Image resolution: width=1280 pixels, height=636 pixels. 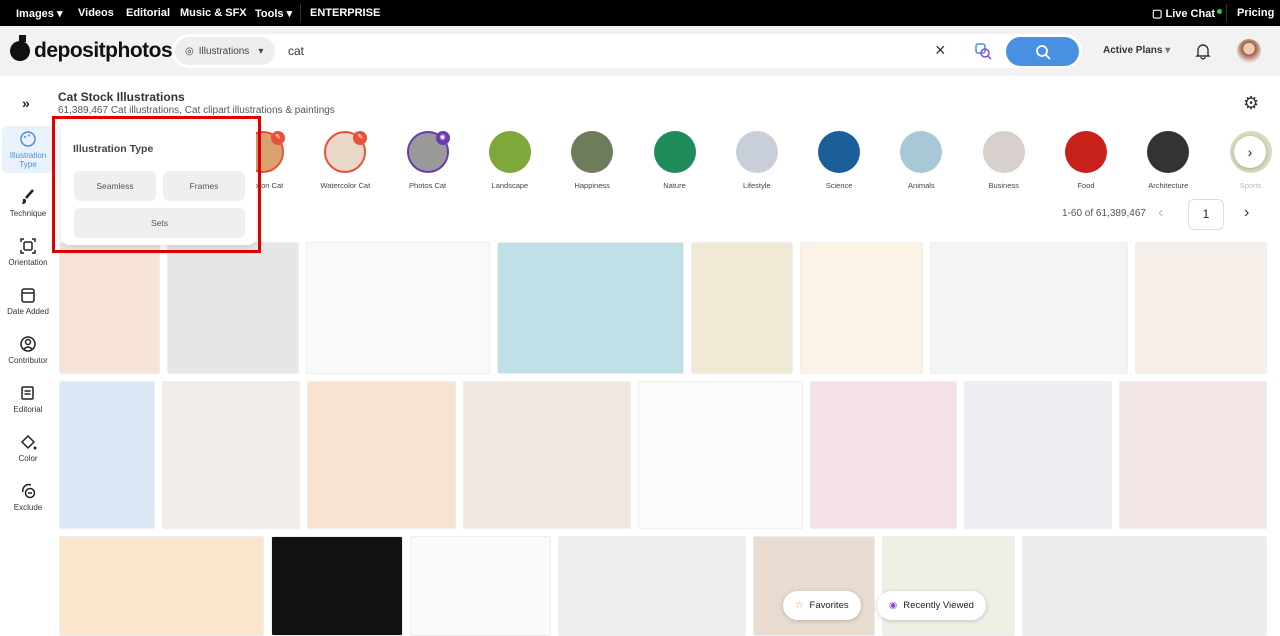 I want to click on category-food: Food, so click(x=1086, y=160).